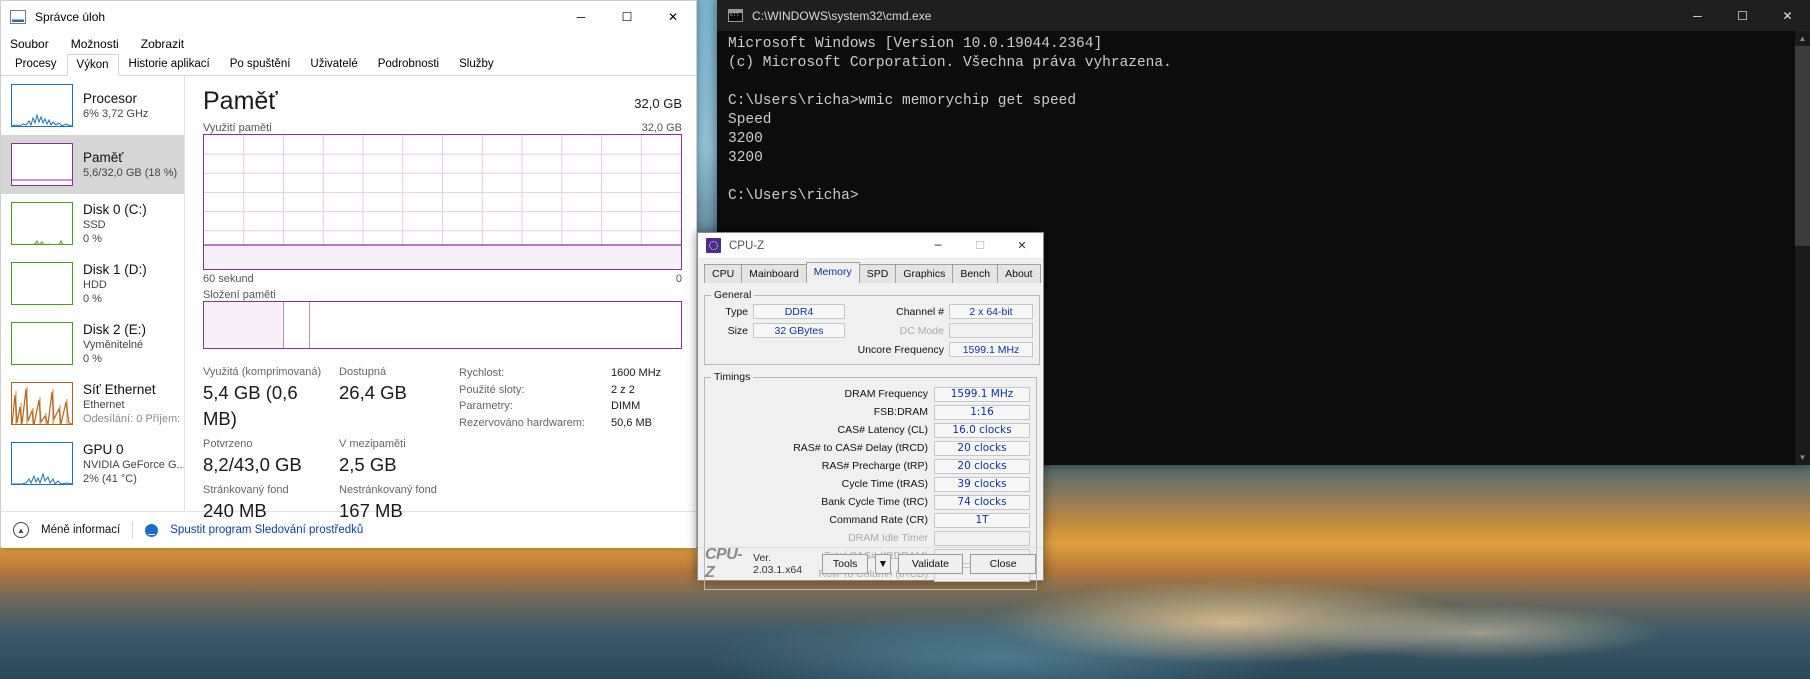 The height and width of the screenshot is (679, 1810). I want to click on cpuz-tab-bench: Bench, so click(975, 273).